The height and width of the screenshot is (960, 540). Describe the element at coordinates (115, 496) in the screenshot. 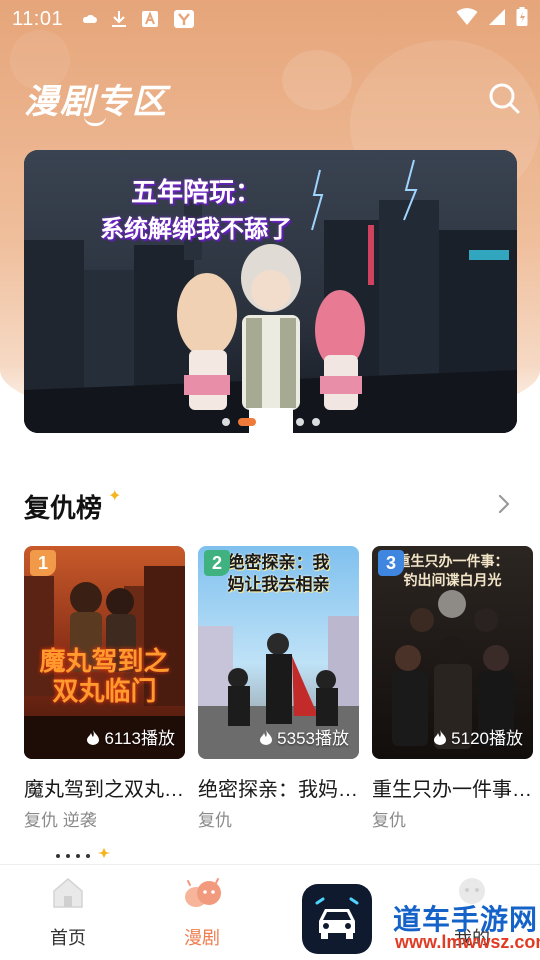

I see `sparkle-icon: ✦` at that location.